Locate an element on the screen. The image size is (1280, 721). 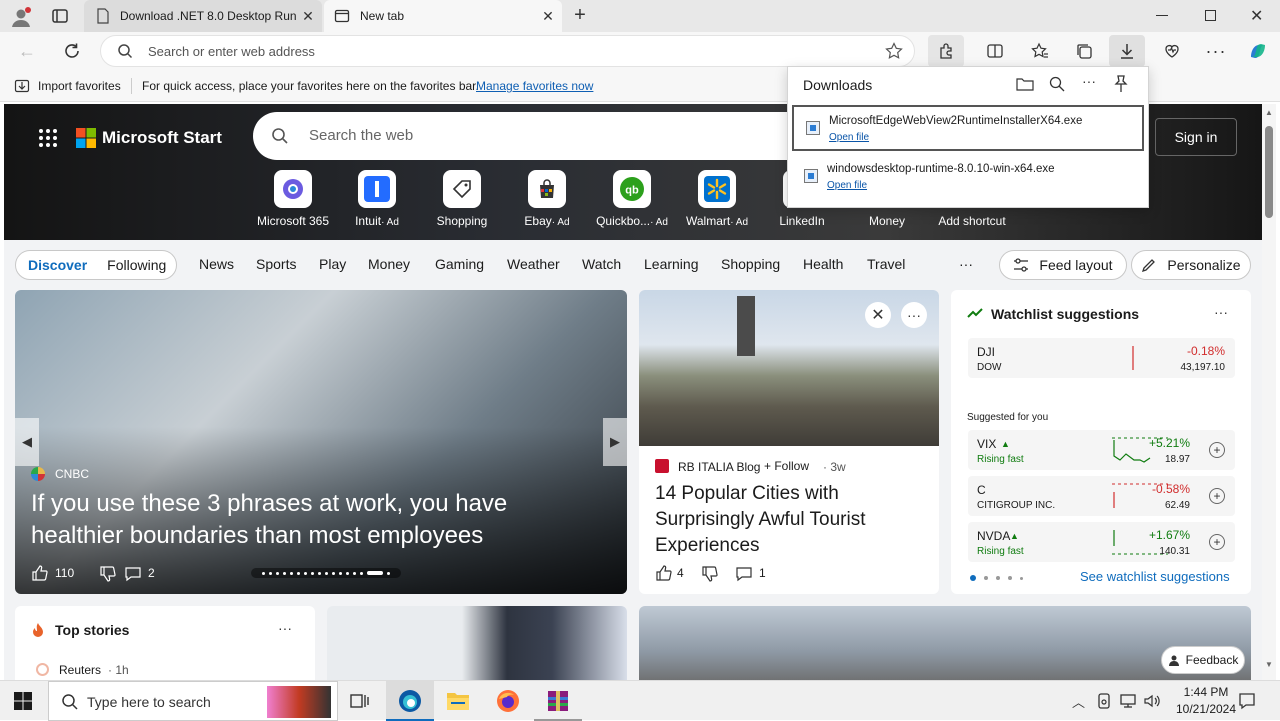
feedback-button: Feedback is located at coordinates (1203, 660).